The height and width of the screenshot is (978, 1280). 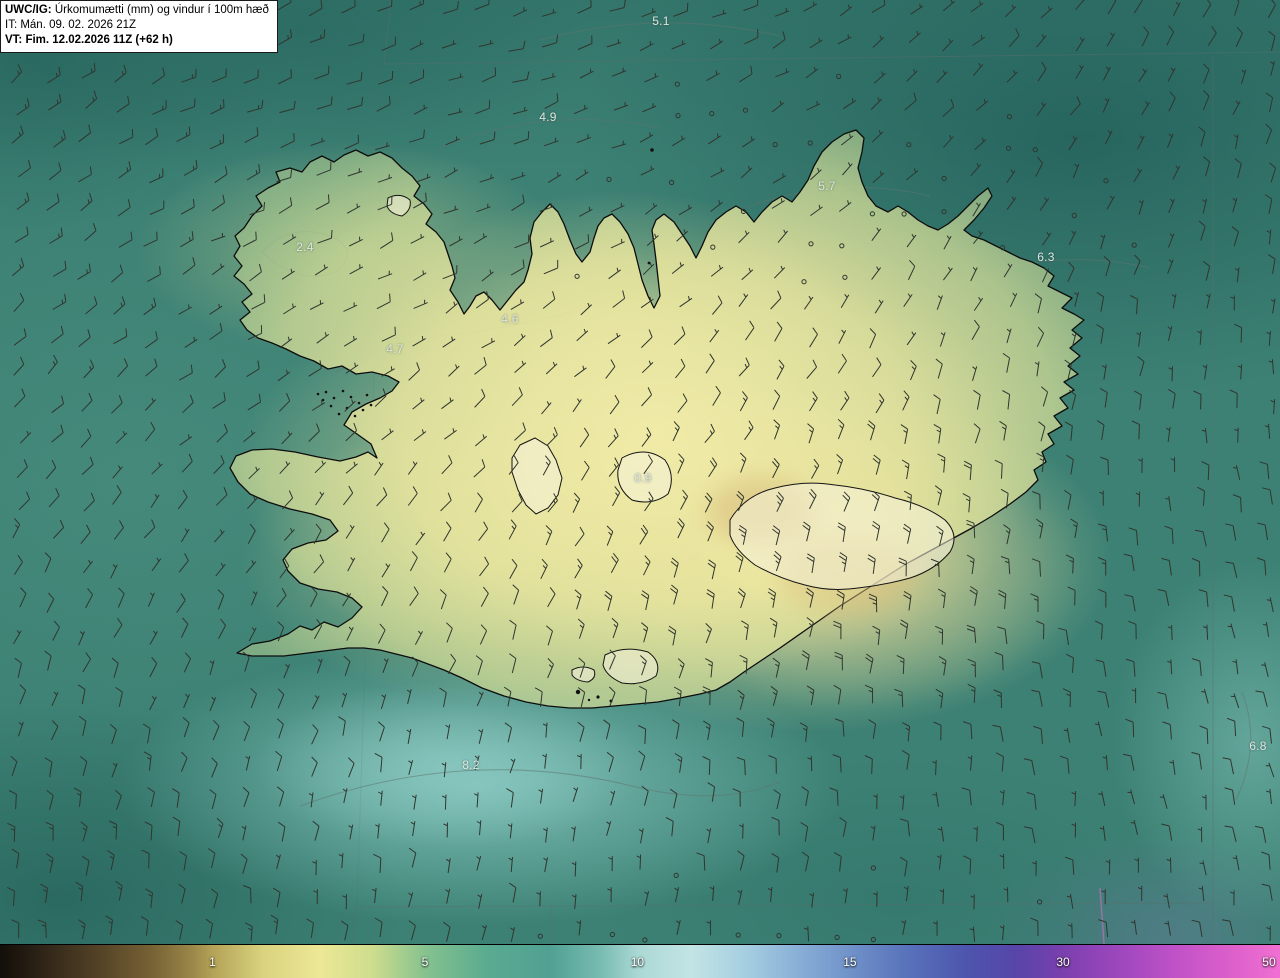 I want to click on colorbar: 1 5 10 15 30 50, so click(x=640, y=961).